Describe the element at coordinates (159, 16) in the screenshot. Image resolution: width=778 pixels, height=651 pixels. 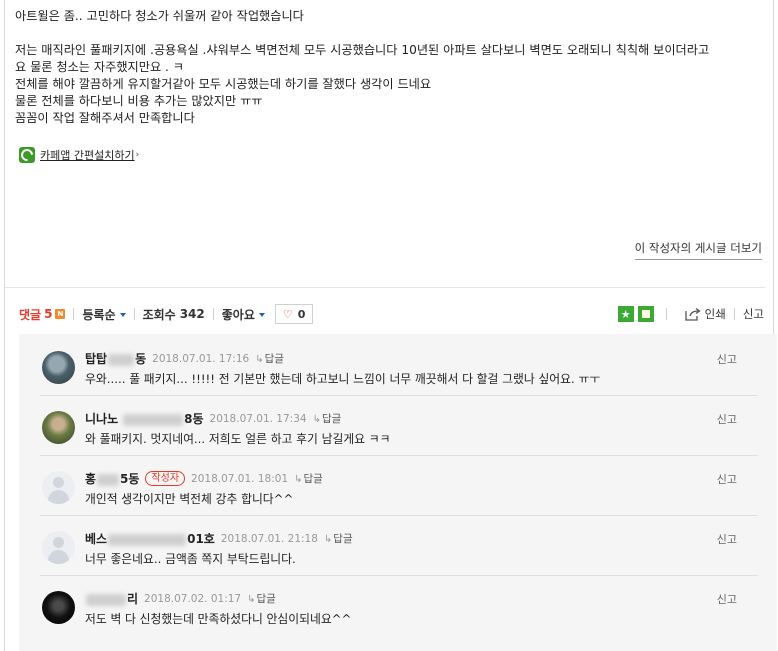
I see `post-line: 아트윌은 좀.. 고민하다 청소가 쉬울꺼 같아 작업했습니다` at that location.